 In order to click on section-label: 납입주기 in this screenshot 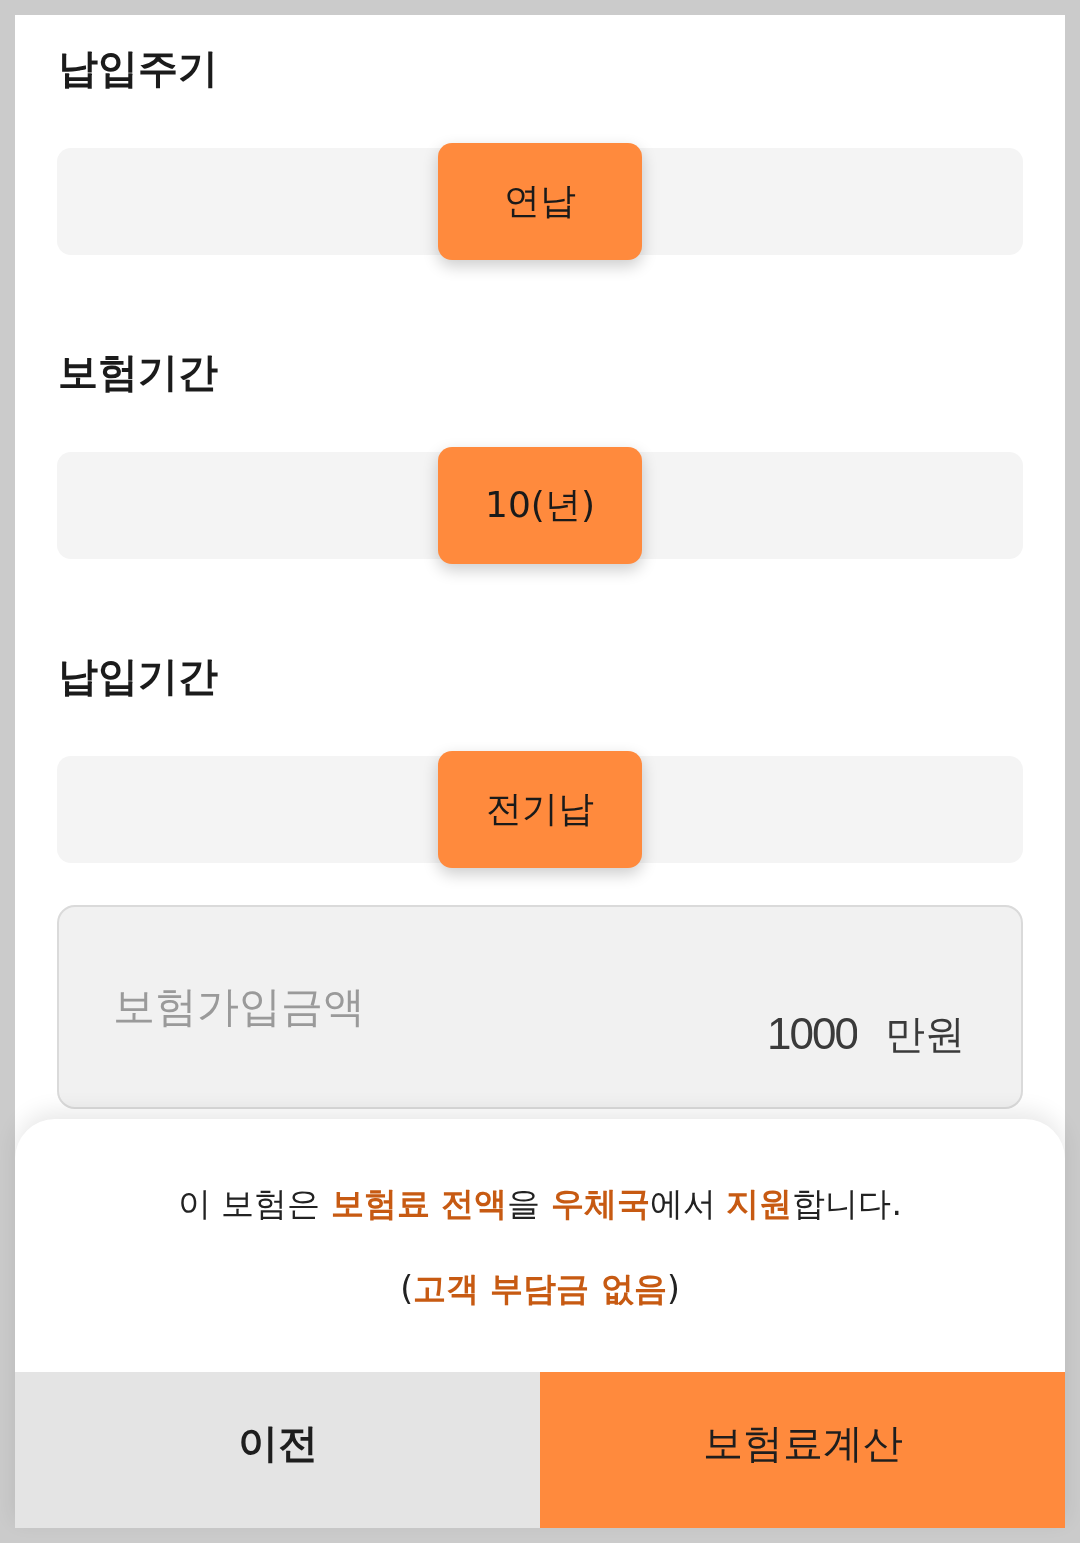, I will do `click(138, 68)`.